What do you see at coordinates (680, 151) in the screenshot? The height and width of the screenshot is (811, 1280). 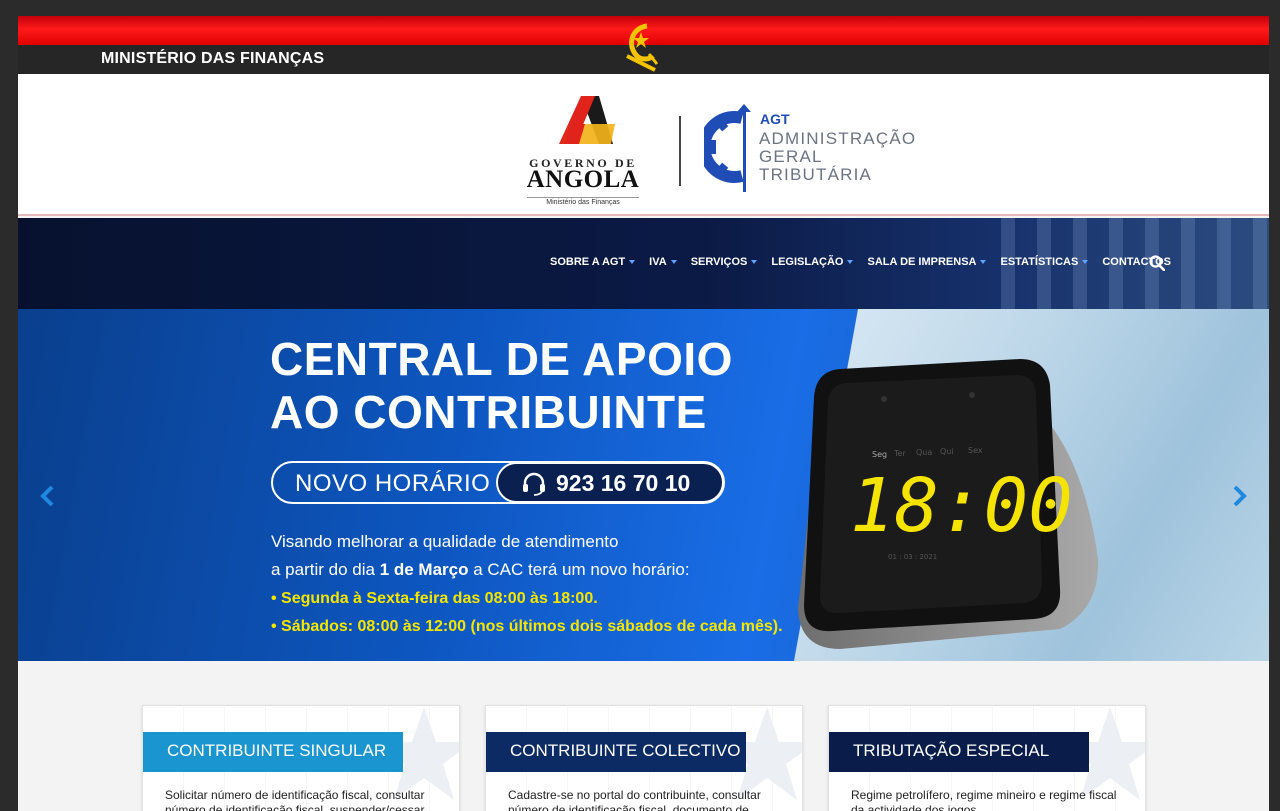 I see `logo-divider` at bounding box center [680, 151].